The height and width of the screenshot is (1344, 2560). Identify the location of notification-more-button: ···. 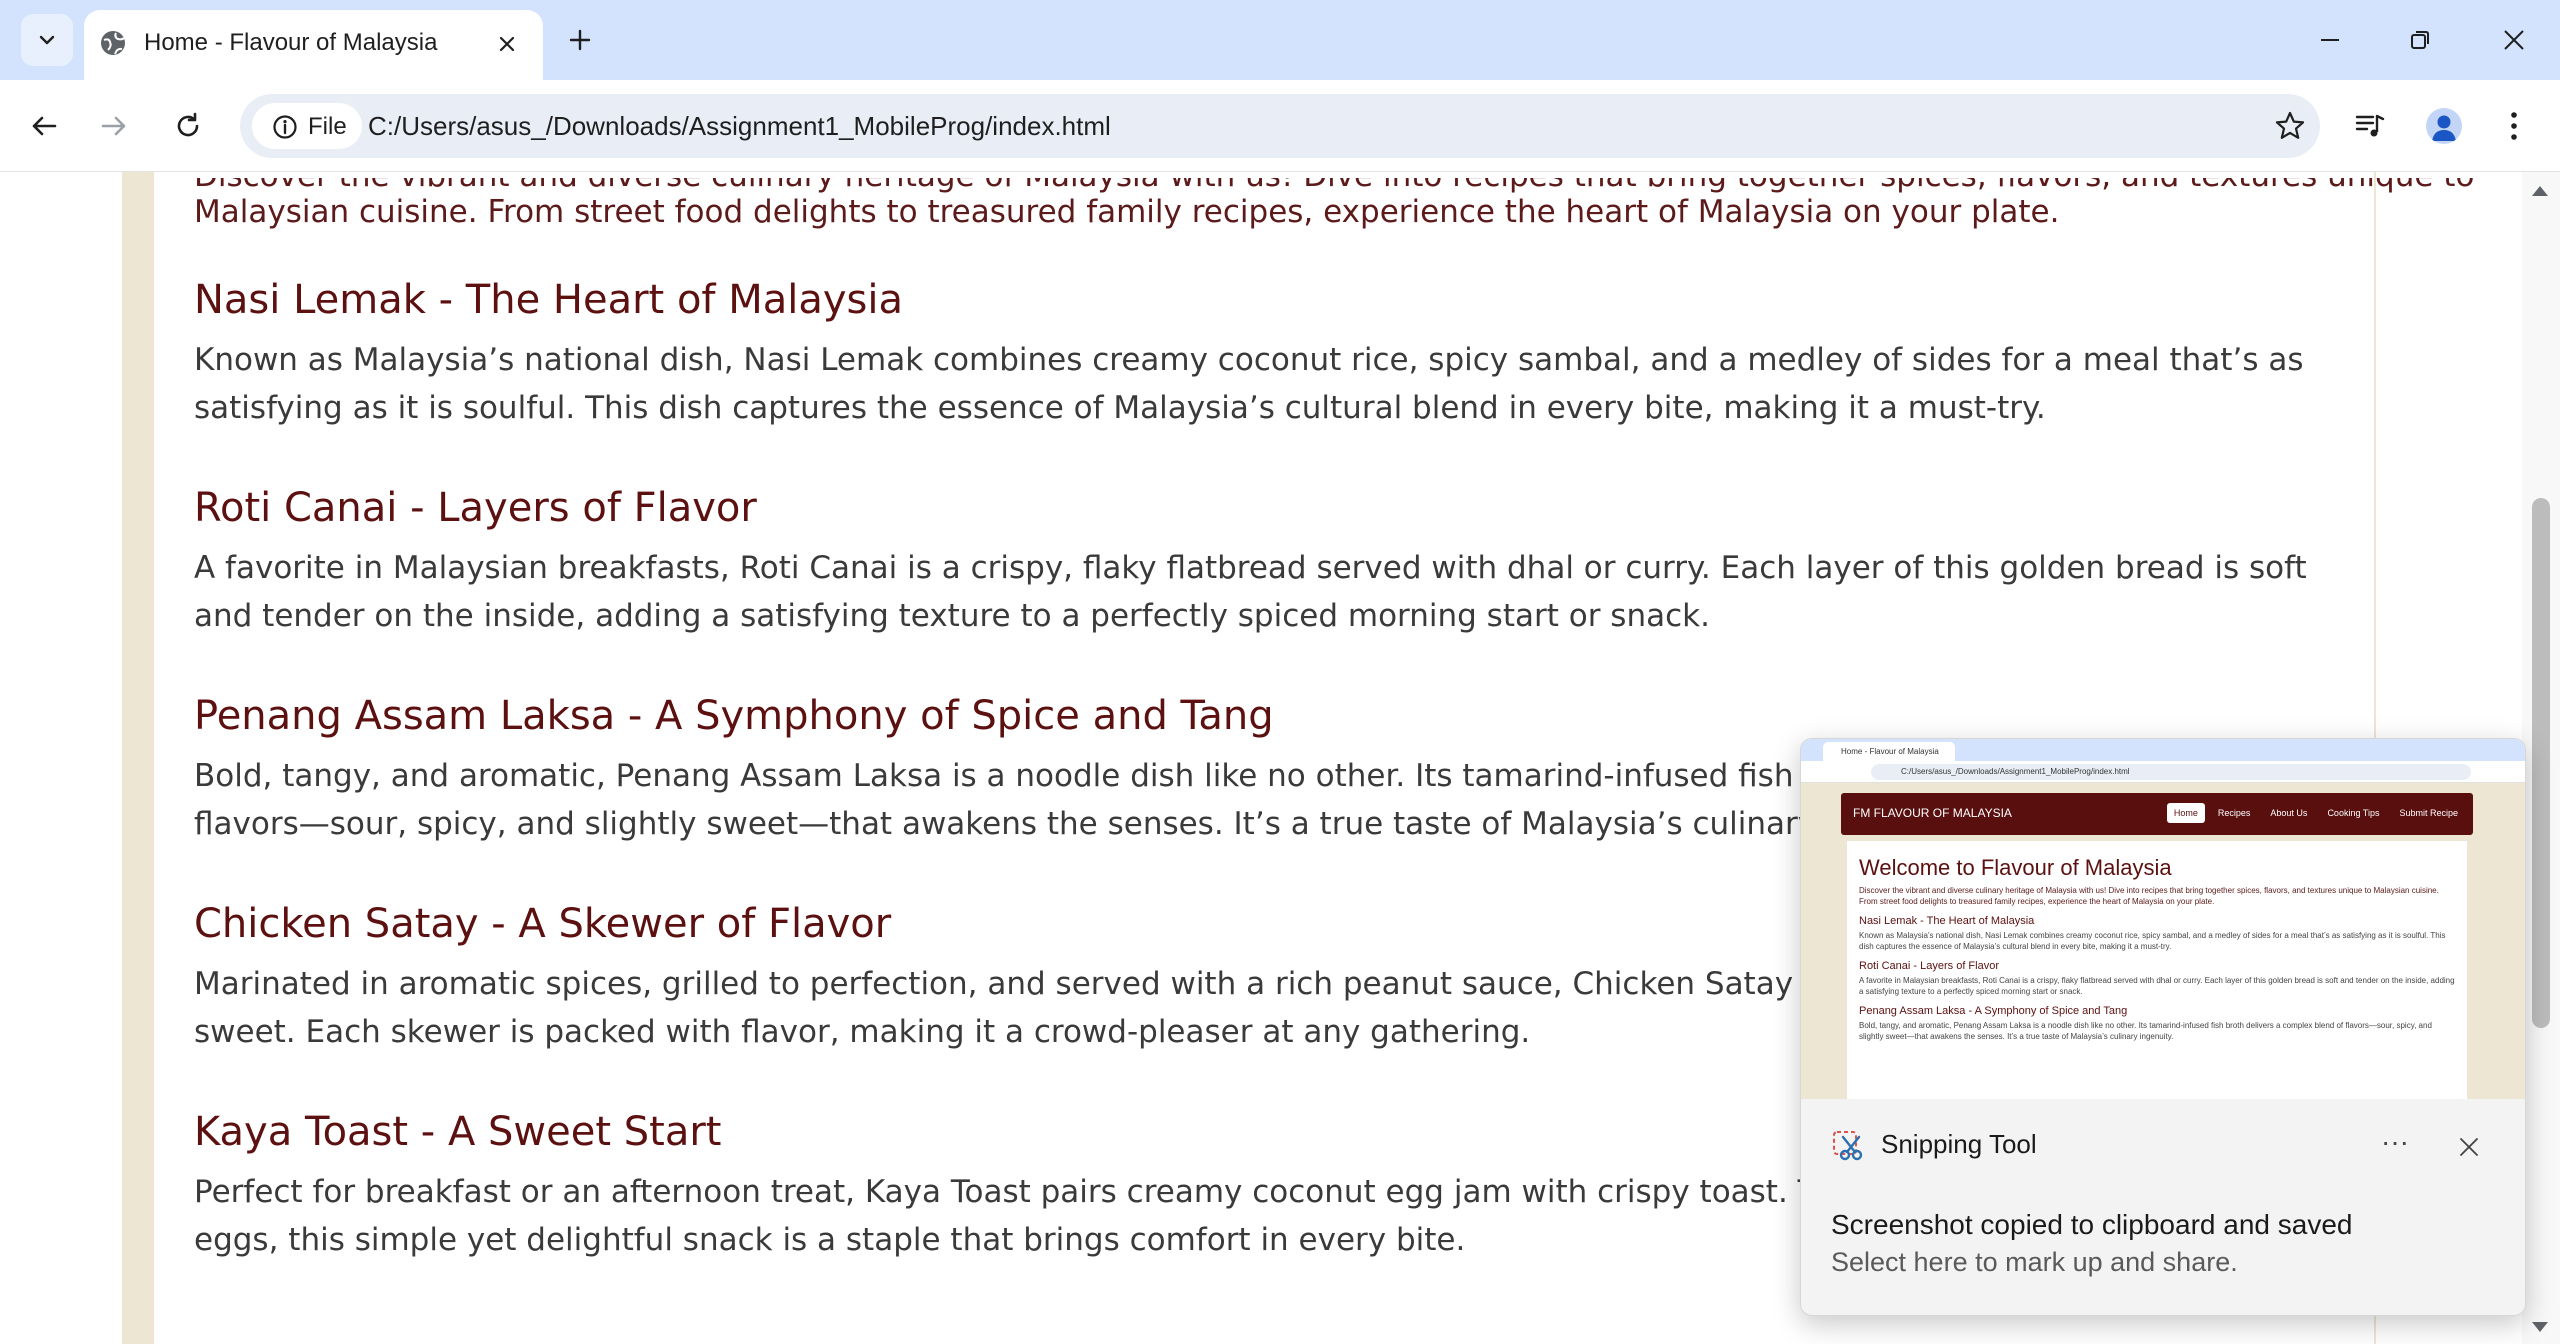
(2395, 1145).